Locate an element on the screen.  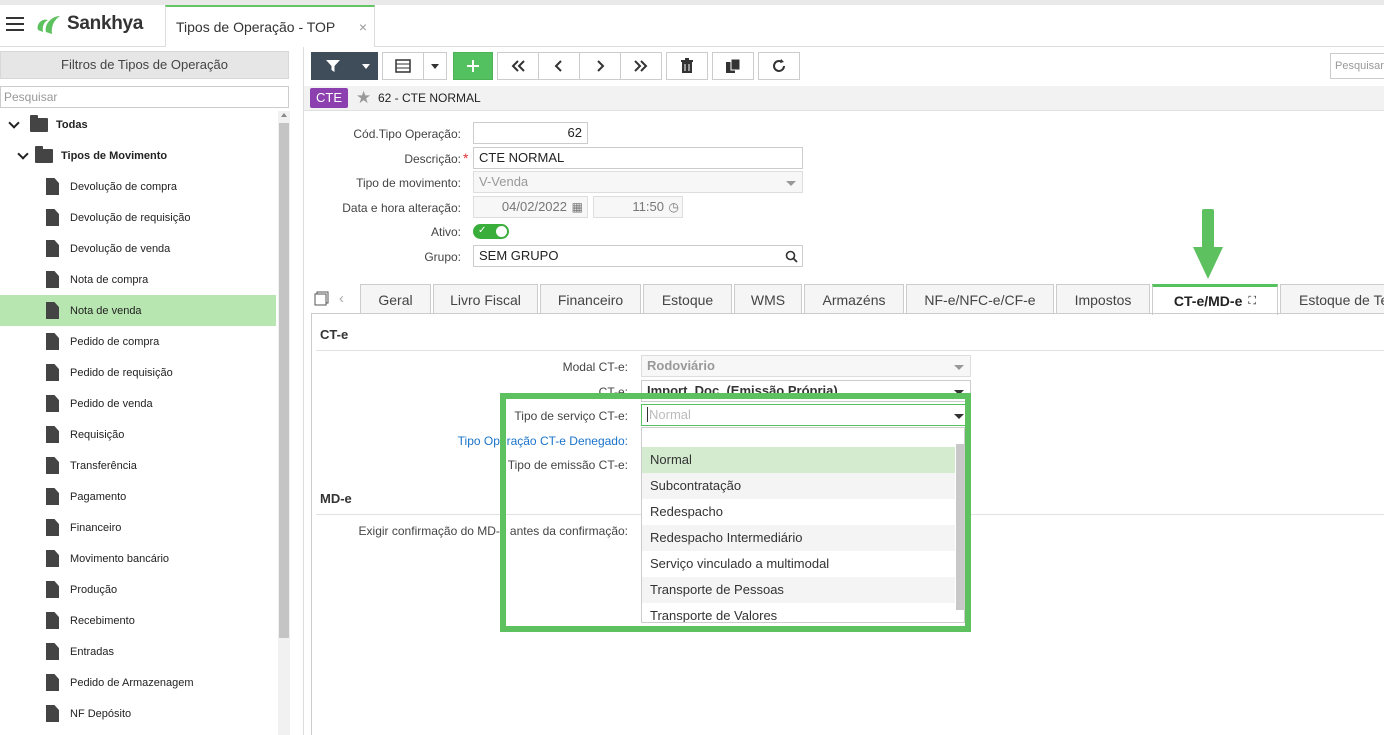
app-tab-tipos-operacao: Tipos de Operação - TOP × is located at coordinates (270, 26).